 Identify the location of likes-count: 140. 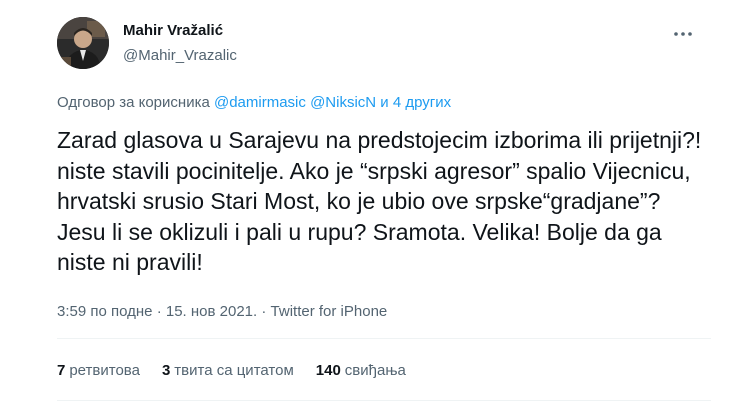
(328, 370).